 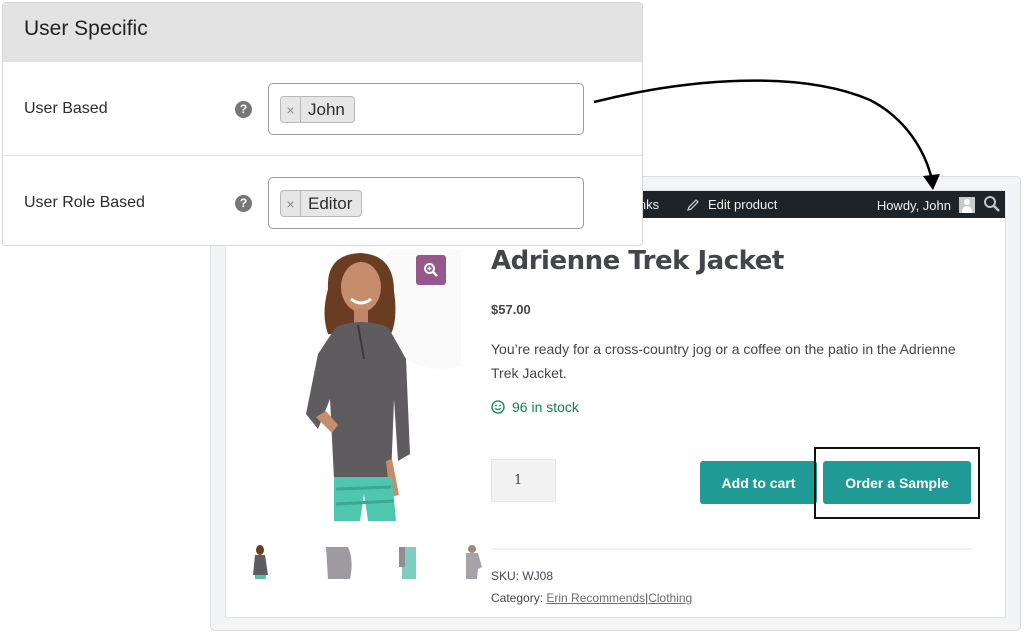 I want to click on selected-tag-editor: × Editor, so click(x=321, y=203).